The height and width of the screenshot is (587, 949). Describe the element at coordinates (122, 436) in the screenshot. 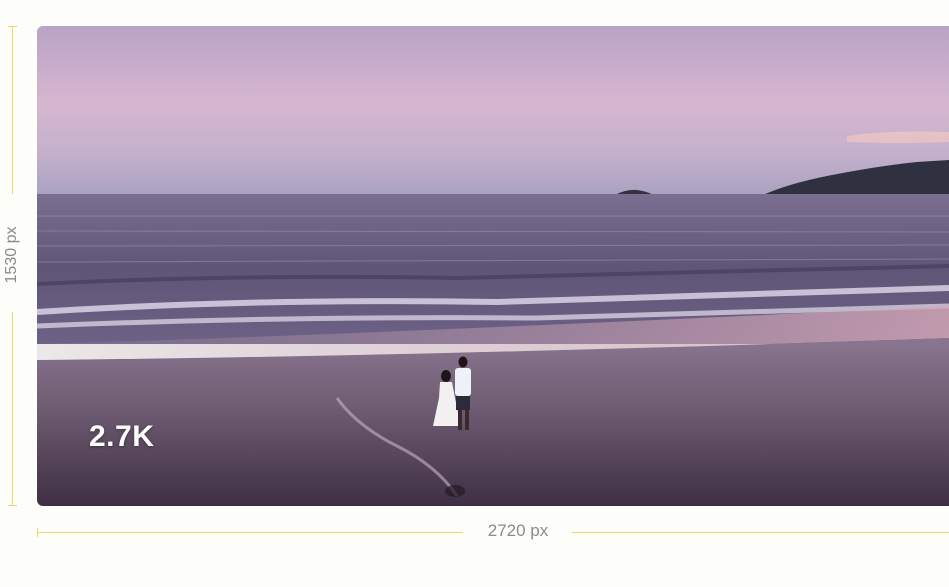

I see `resolution-label: 2.7K` at that location.